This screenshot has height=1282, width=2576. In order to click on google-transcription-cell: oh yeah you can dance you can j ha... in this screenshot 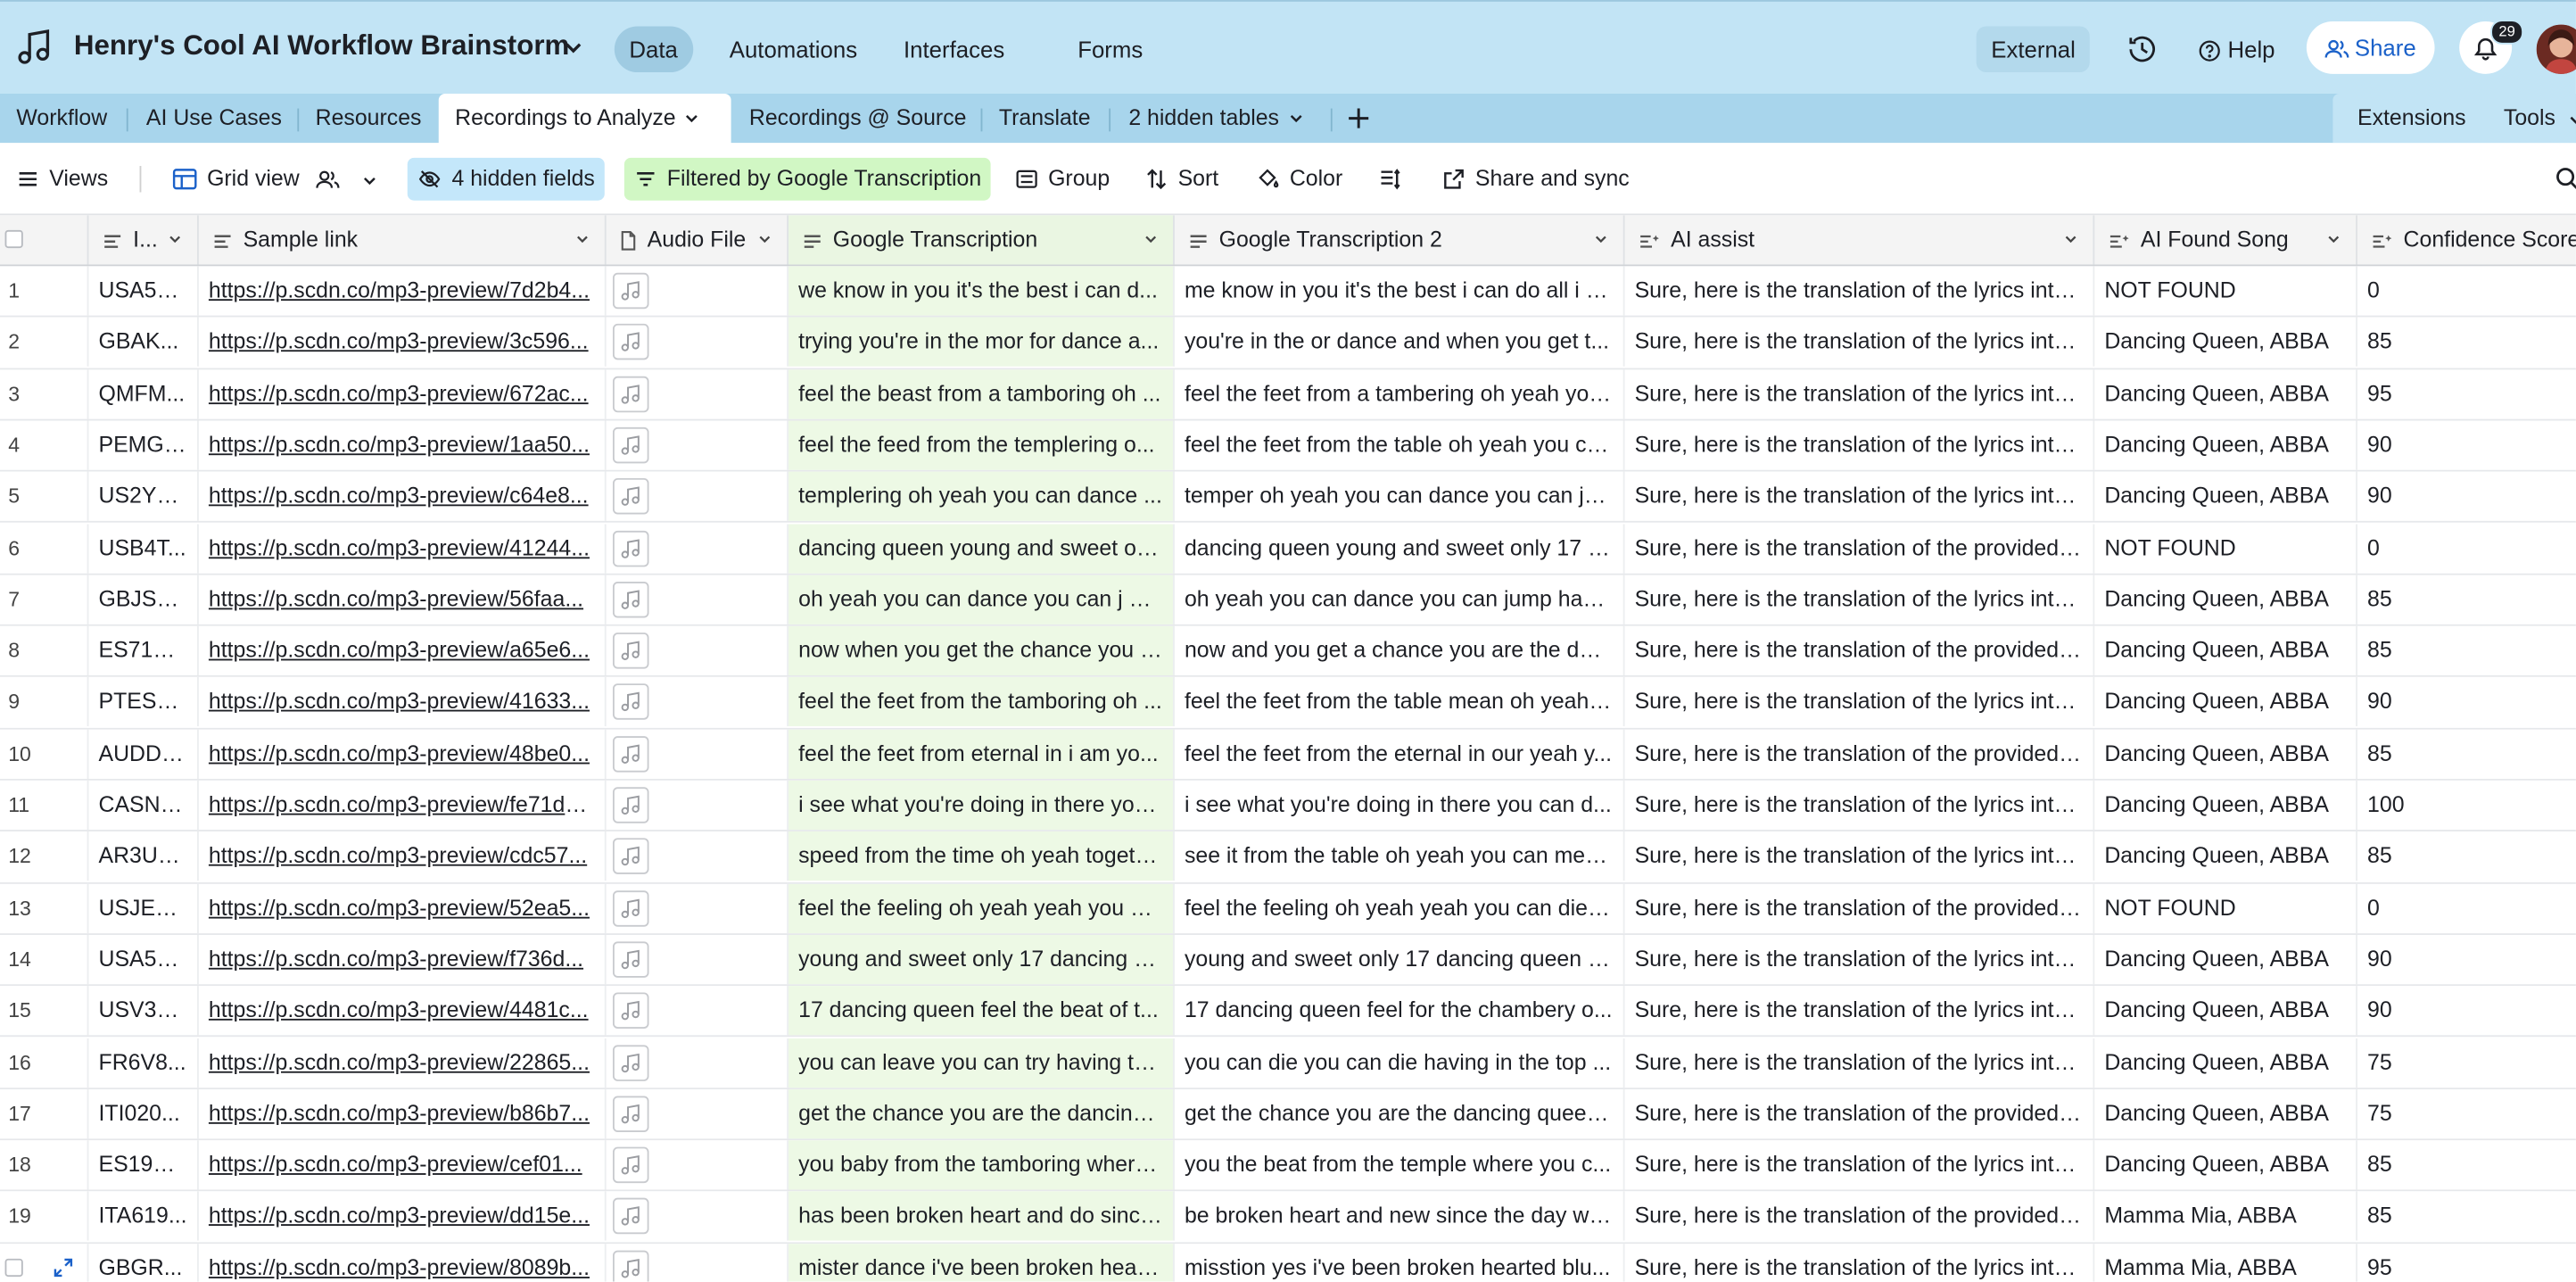, I will do `click(981, 599)`.